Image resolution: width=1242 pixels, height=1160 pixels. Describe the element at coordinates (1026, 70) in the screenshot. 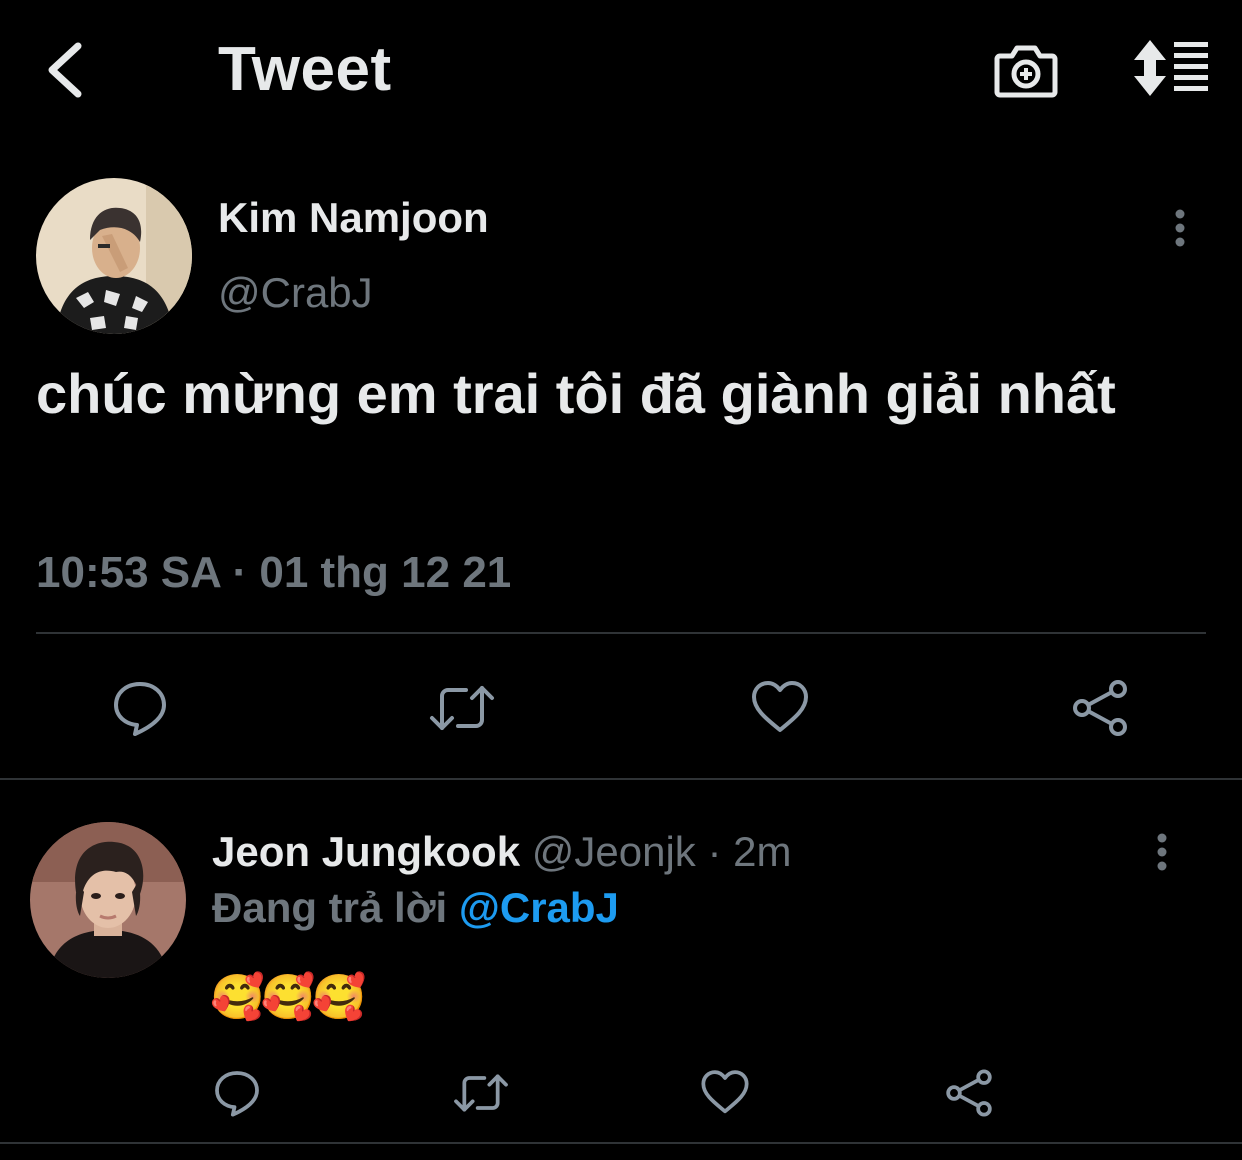

I see `camera-plus-icon` at that location.